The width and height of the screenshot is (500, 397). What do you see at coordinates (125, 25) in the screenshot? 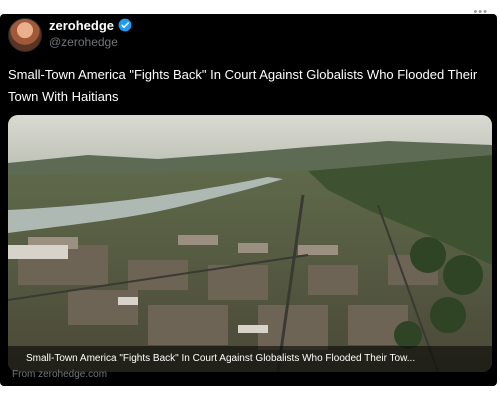
I see `verified-badge-icon` at bounding box center [125, 25].